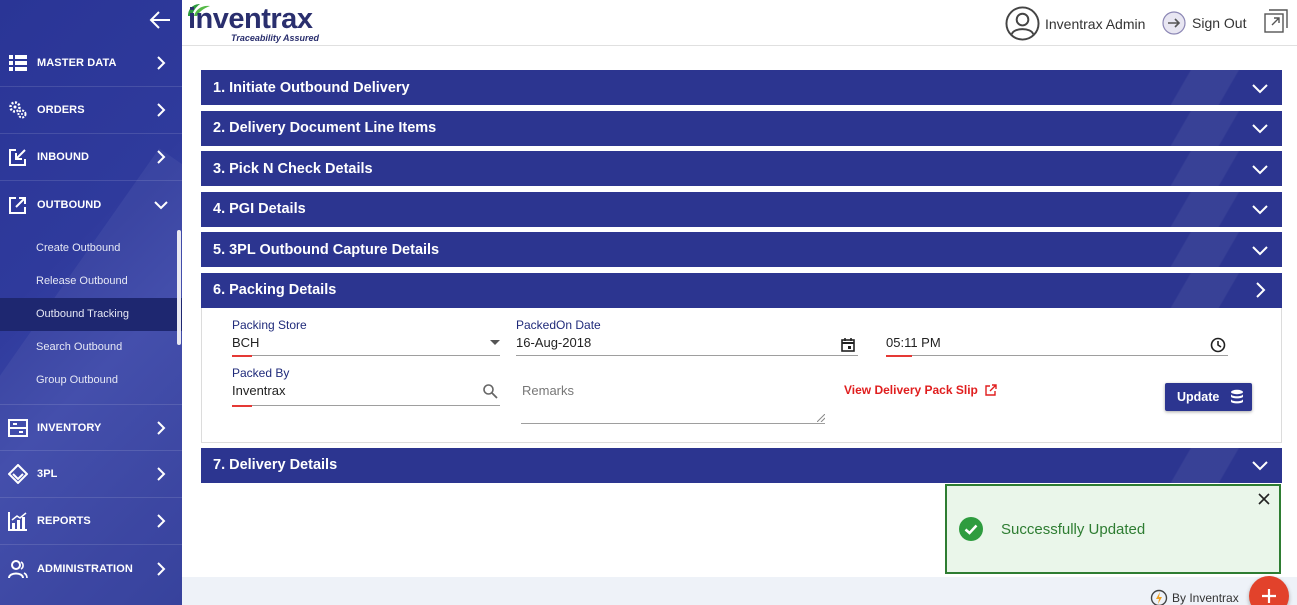  Describe the element at coordinates (741, 465) in the screenshot. I see `section-delivery-details: 7. Delivery Details` at that location.